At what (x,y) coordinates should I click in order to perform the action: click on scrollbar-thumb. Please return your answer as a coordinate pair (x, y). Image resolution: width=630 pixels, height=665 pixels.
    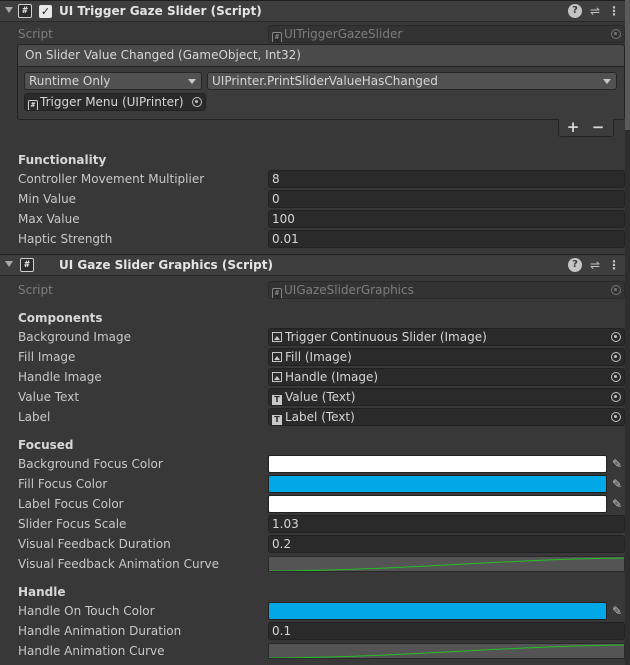
    Looking at the image, I should click on (627, 65).